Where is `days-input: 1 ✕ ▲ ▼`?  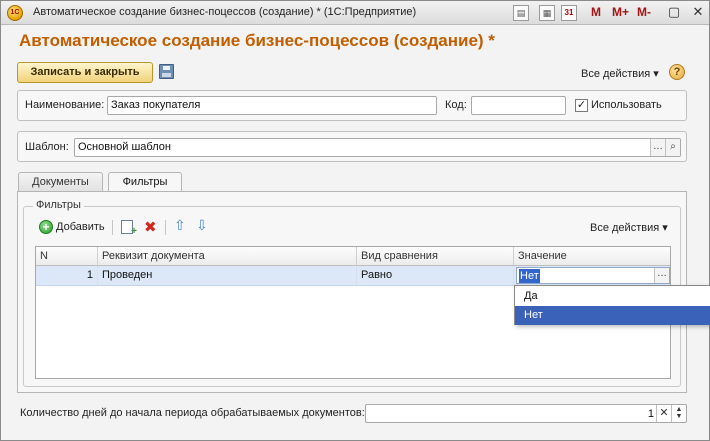 days-input: 1 ✕ ▲ ▼ is located at coordinates (526, 413).